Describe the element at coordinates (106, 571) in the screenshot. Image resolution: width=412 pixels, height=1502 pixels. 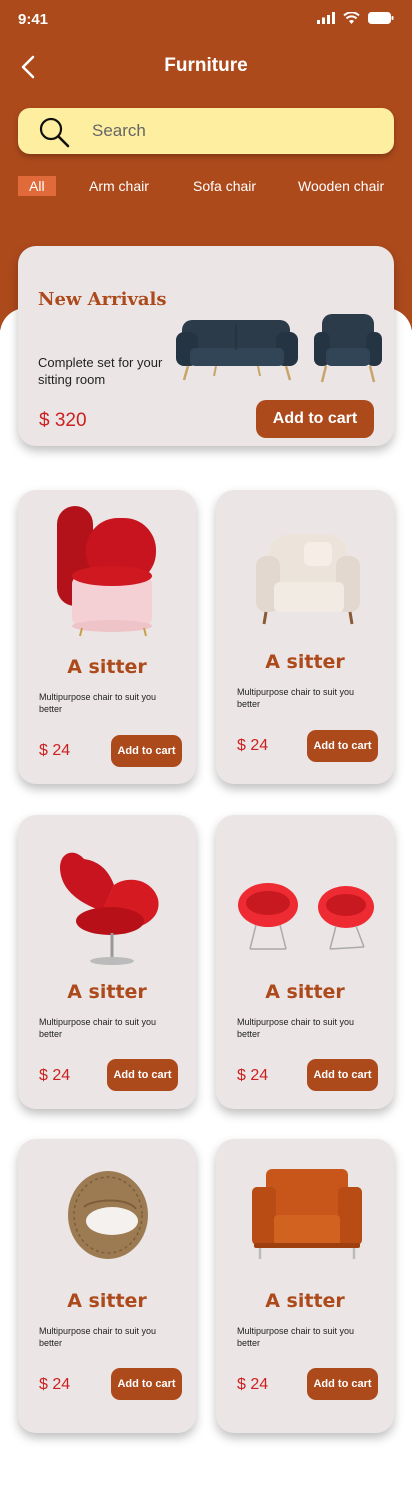
I see `red-pink-armchair-image` at that location.